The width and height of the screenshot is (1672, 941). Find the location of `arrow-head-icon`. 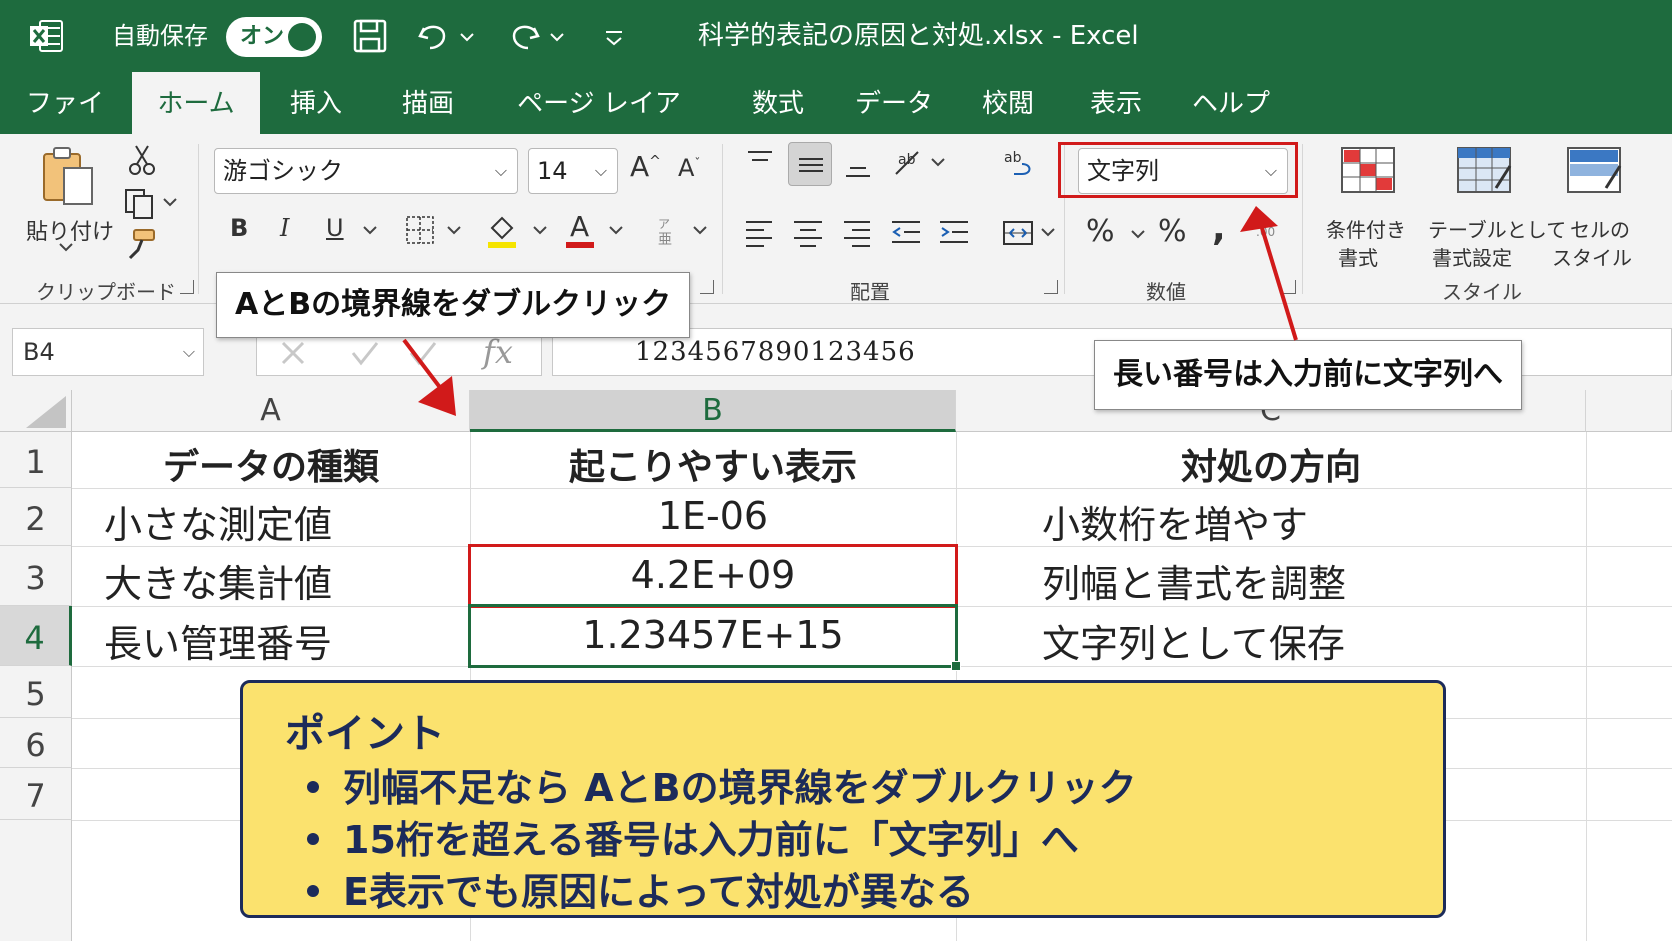

arrow-head-icon is located at coordinates (1259, 219).